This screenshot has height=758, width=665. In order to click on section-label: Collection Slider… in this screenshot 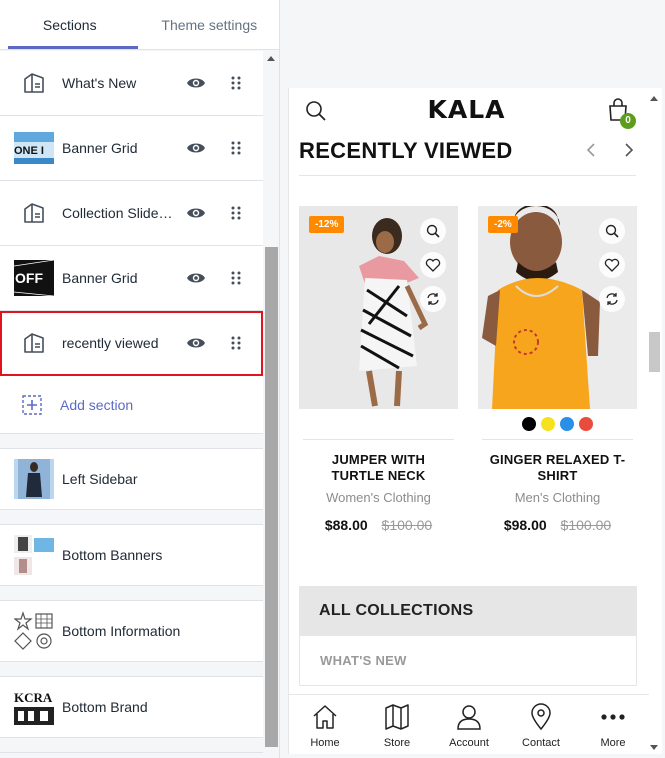, I will do `click(119, 213)`.